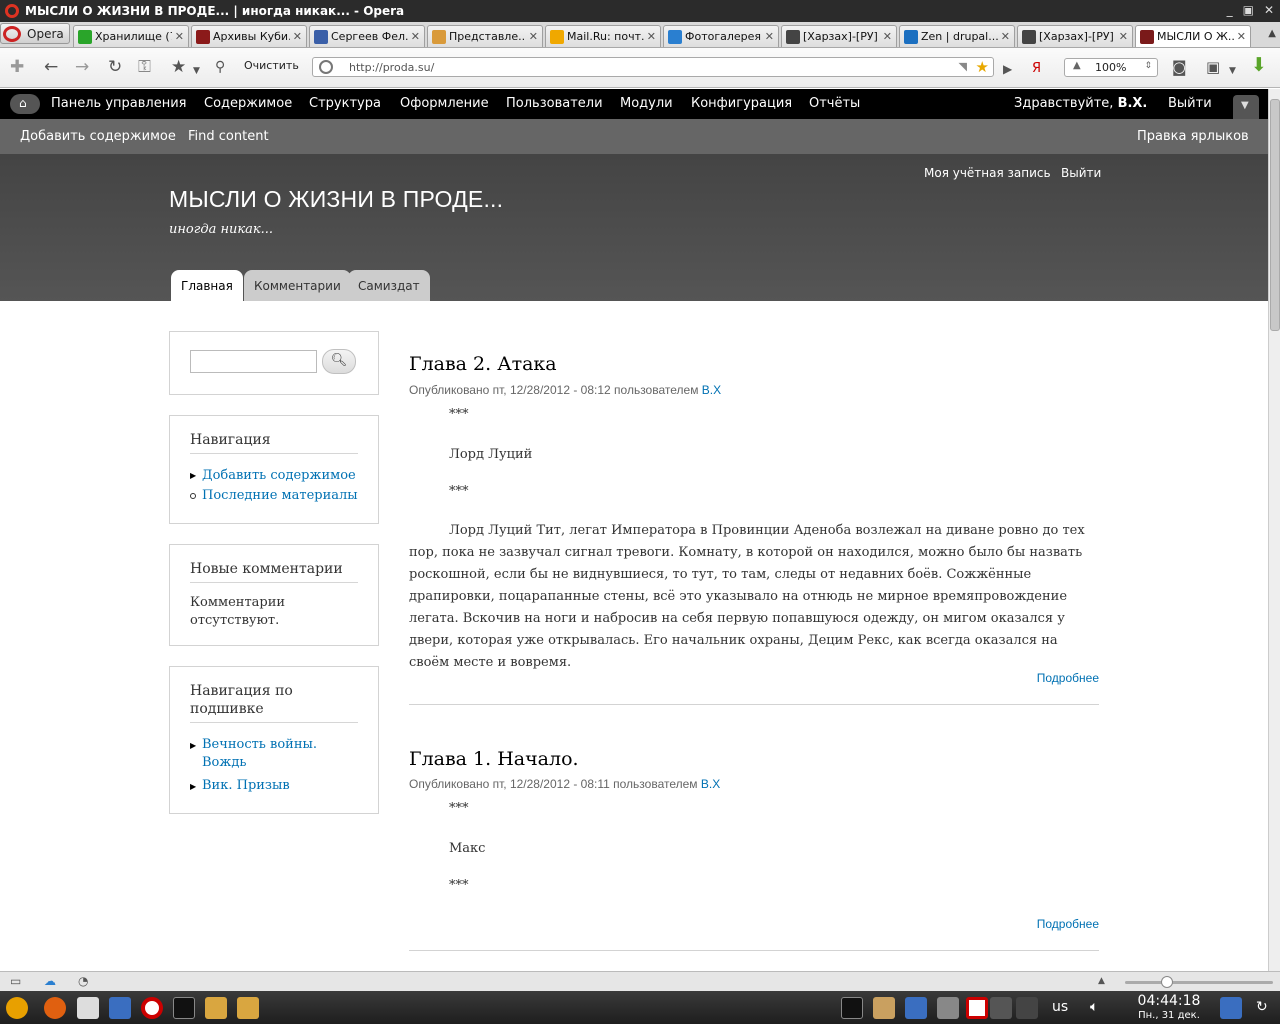  What do you see at coordinates (1167, 982) in the screenshot?
I see `zoom-slider-handle` at bounding box center [1167, 982].